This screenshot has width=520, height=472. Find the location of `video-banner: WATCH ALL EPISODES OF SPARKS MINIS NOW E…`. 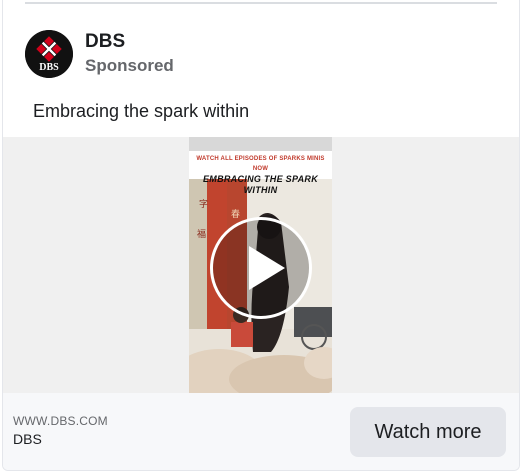

video-banner: WATCH ALL EPISODES OF SPARKS MINIS NOW E… is located at coordinates (260, 173).